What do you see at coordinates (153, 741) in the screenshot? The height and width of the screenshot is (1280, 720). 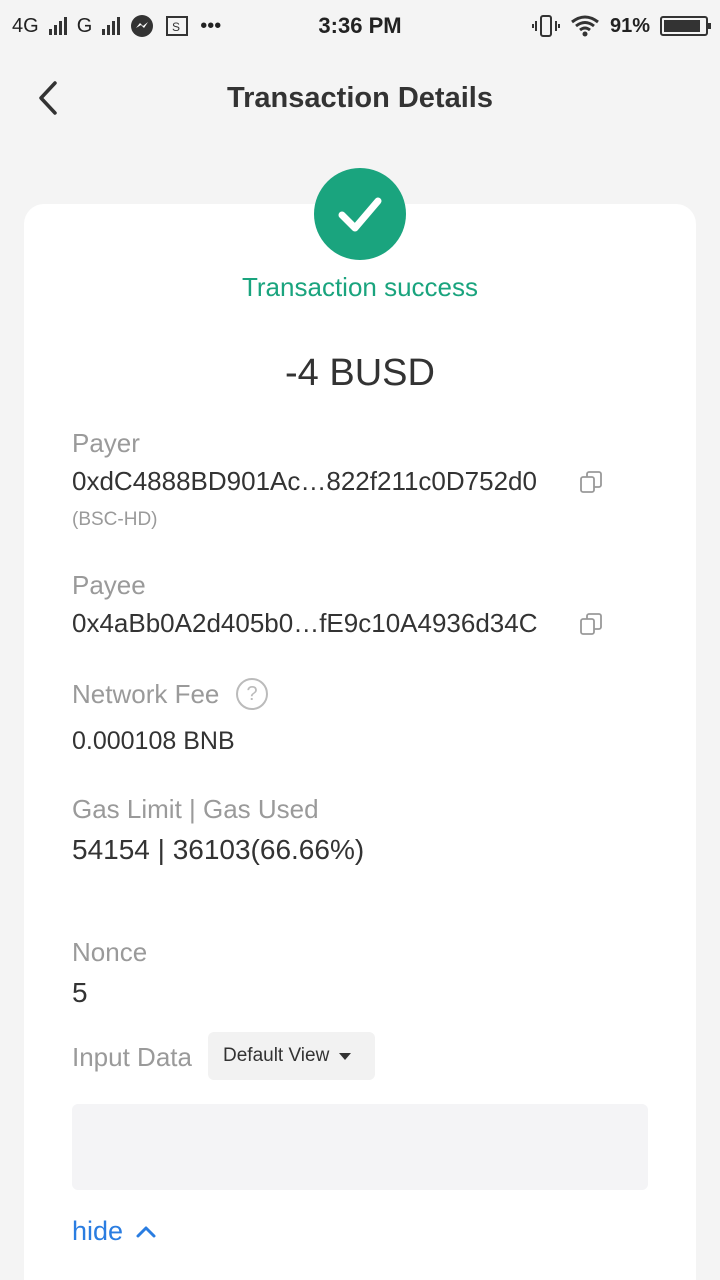 I see `network-fee-value: 0.000108 BNB` at bounding box center [153, 741].